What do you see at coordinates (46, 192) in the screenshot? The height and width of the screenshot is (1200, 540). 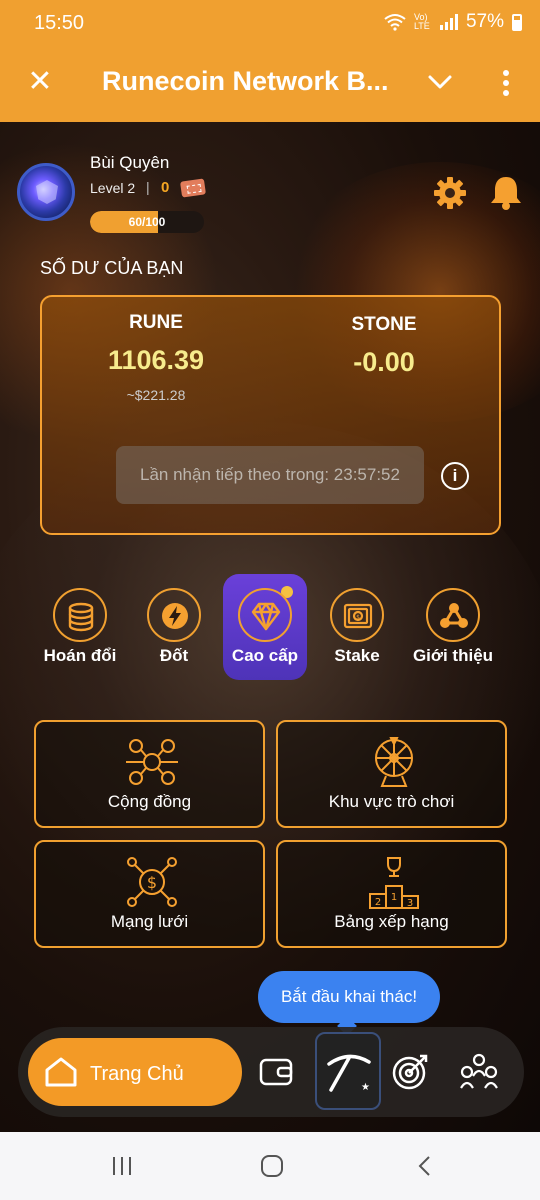 I see `avatar` at bounding box center [46, 192].